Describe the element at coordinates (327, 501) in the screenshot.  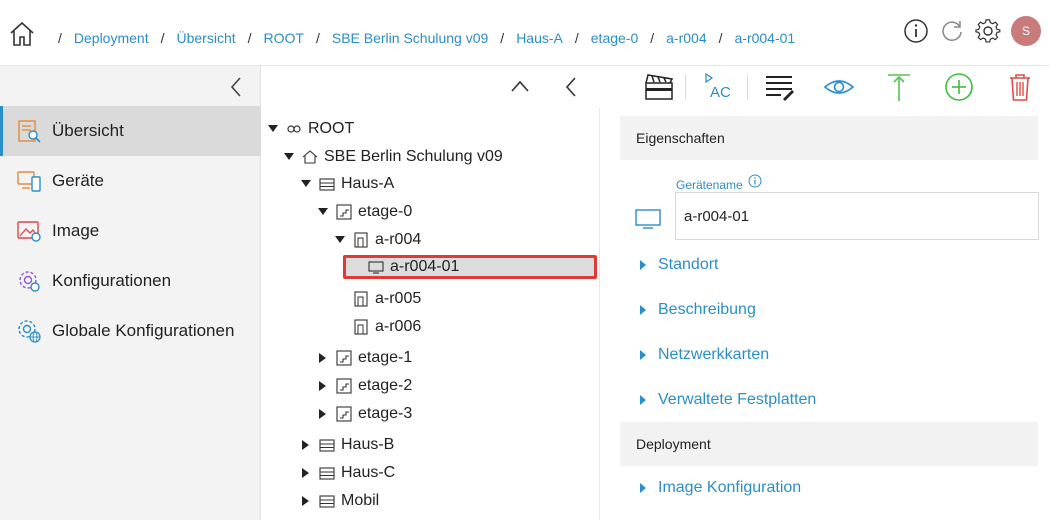
I see `building-icon` at that location.